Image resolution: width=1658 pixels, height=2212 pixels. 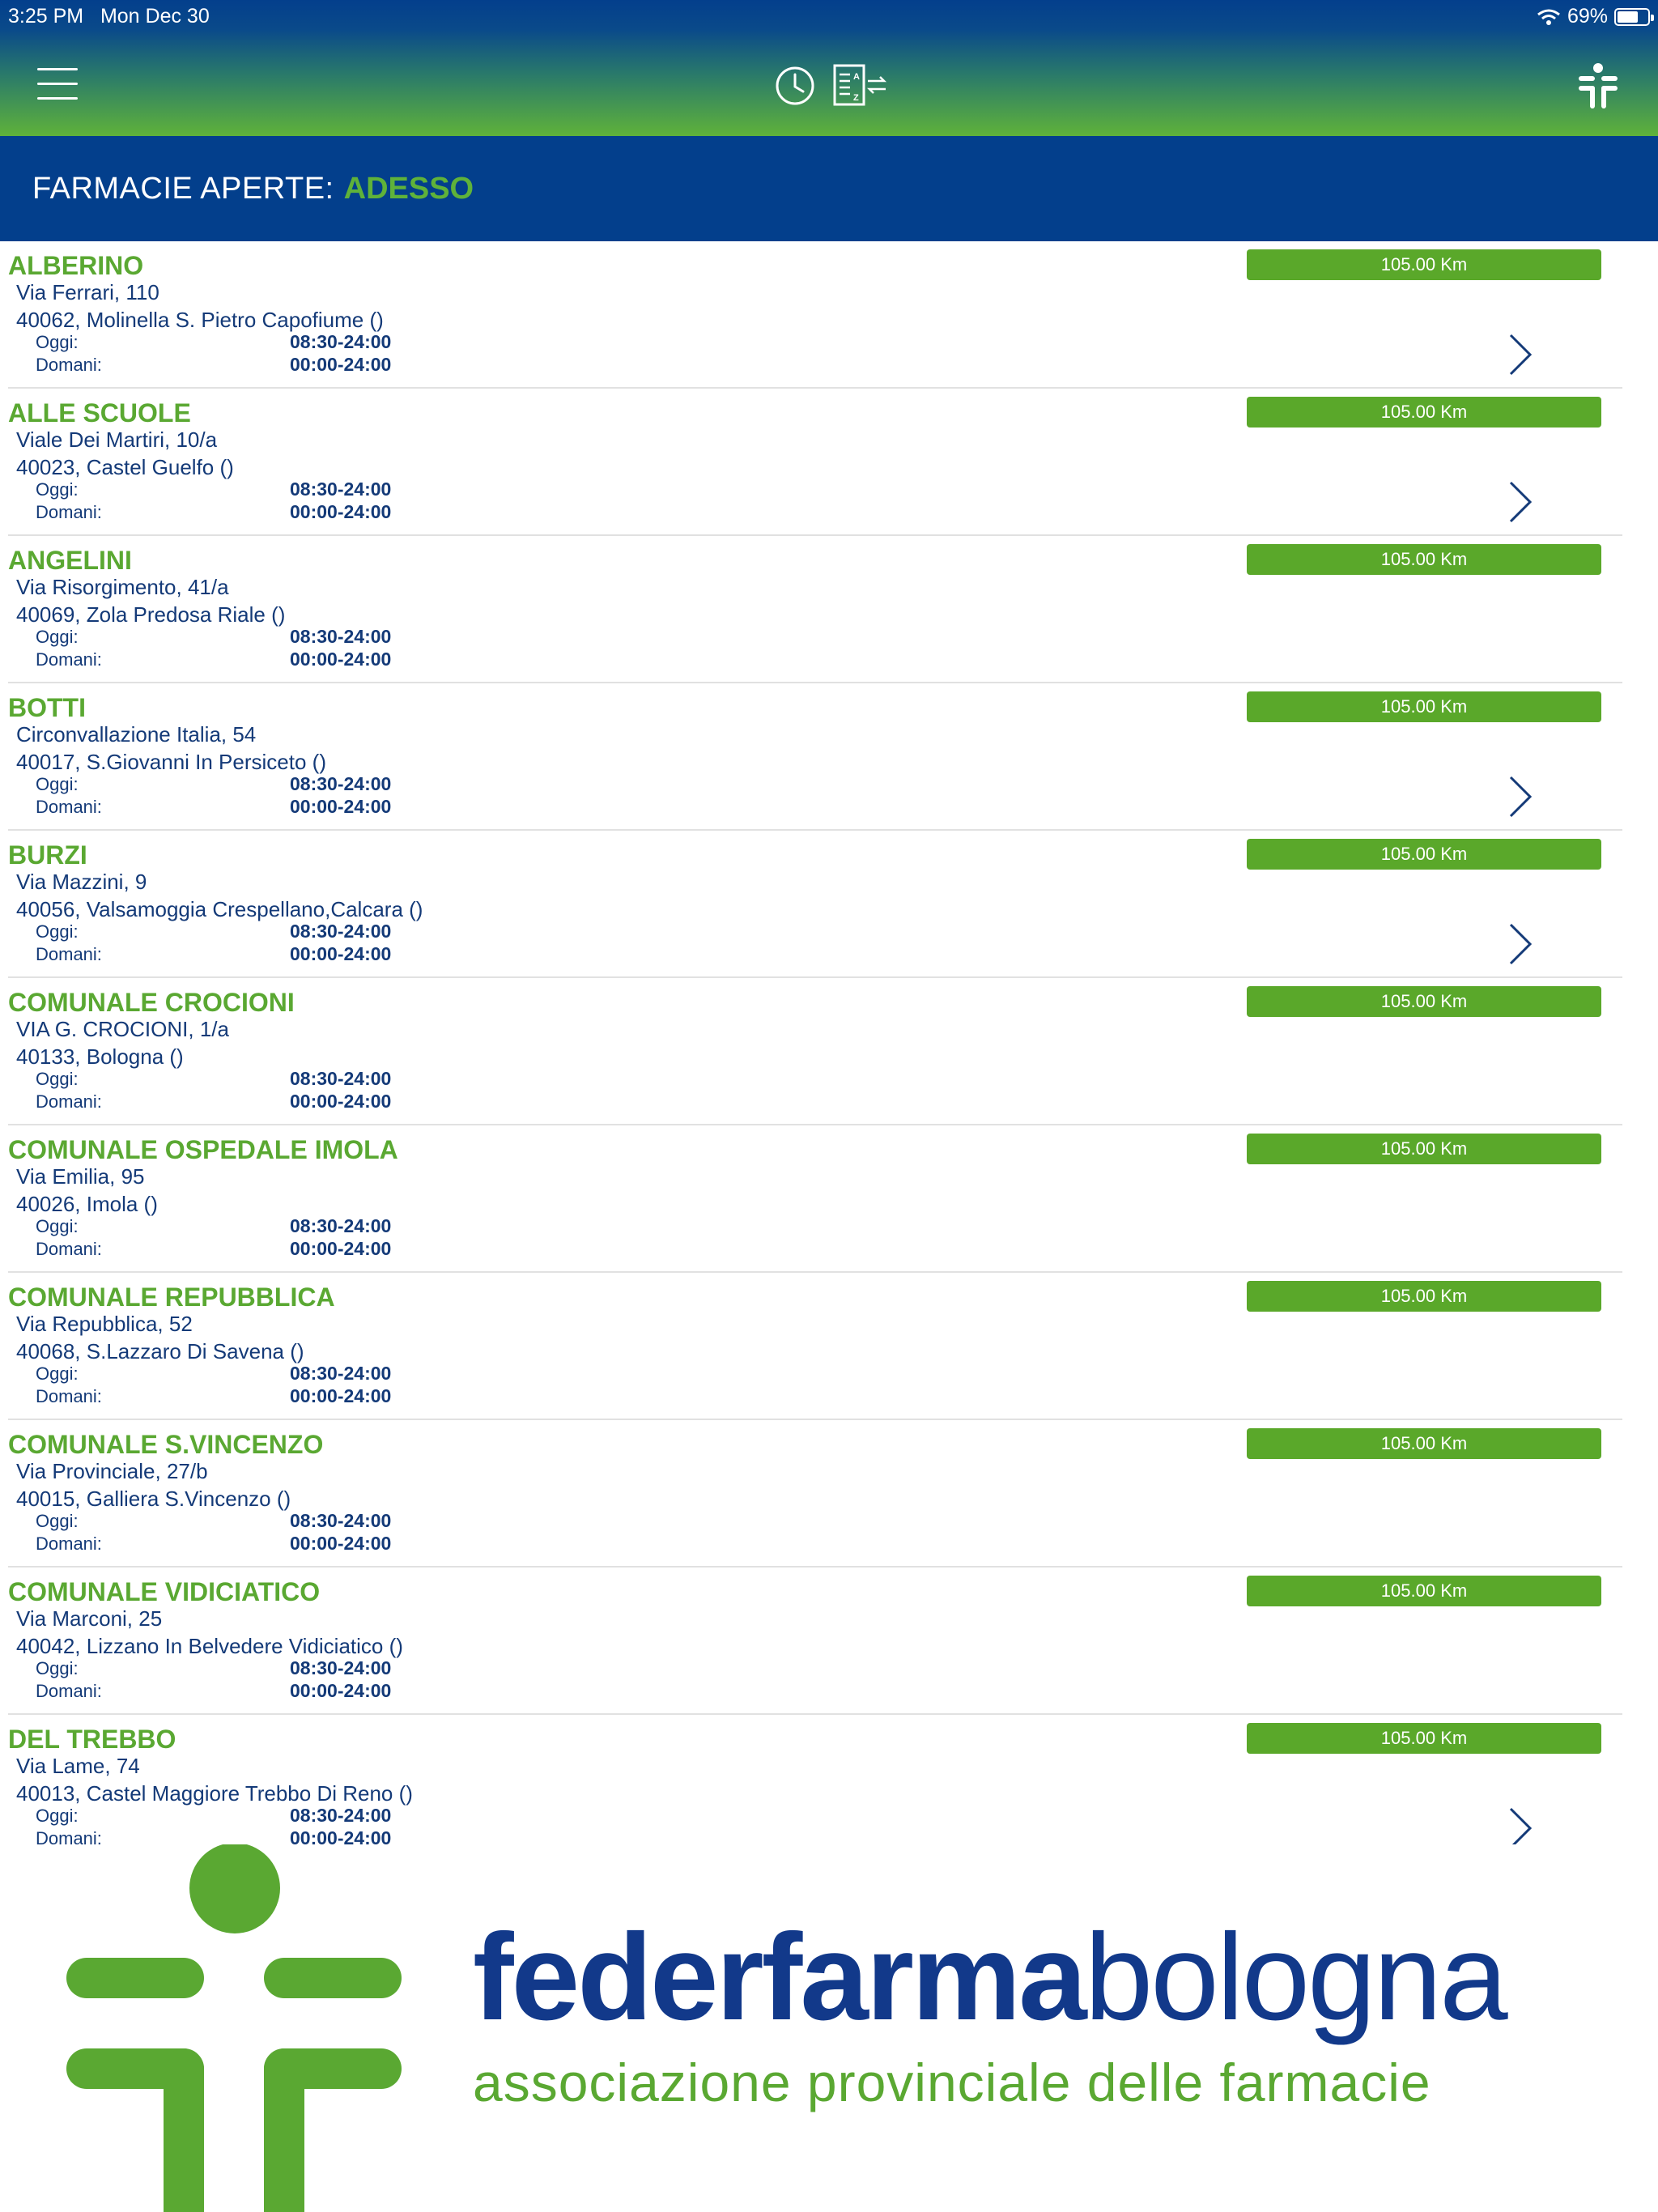 I want to click on pharmacy-street: Viale Dei Martiri, 10/a, so click(x=117, y=440).